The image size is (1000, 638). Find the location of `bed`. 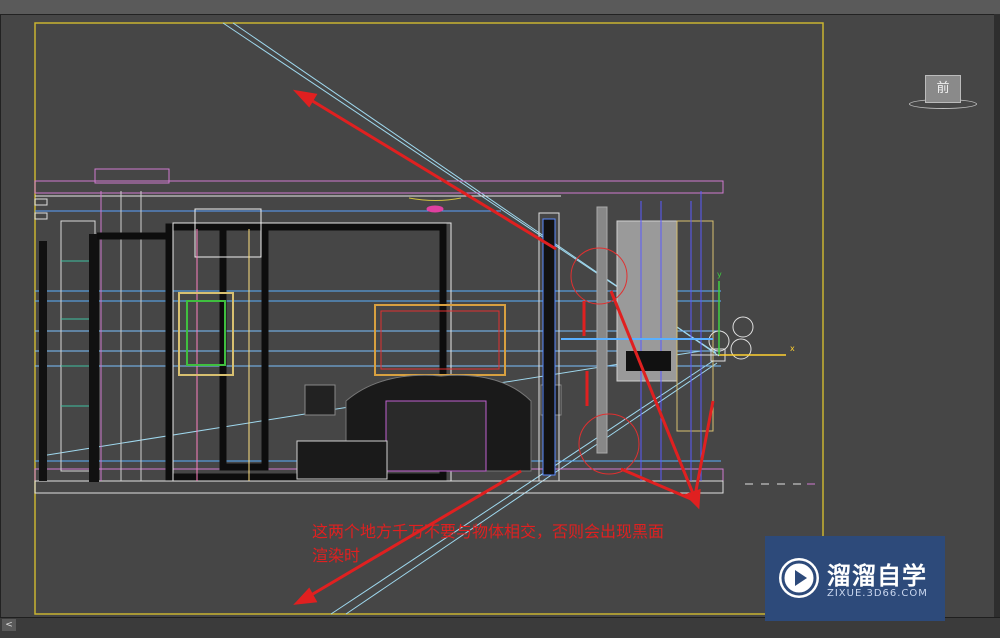

bed is located at coordinates (429, 427).